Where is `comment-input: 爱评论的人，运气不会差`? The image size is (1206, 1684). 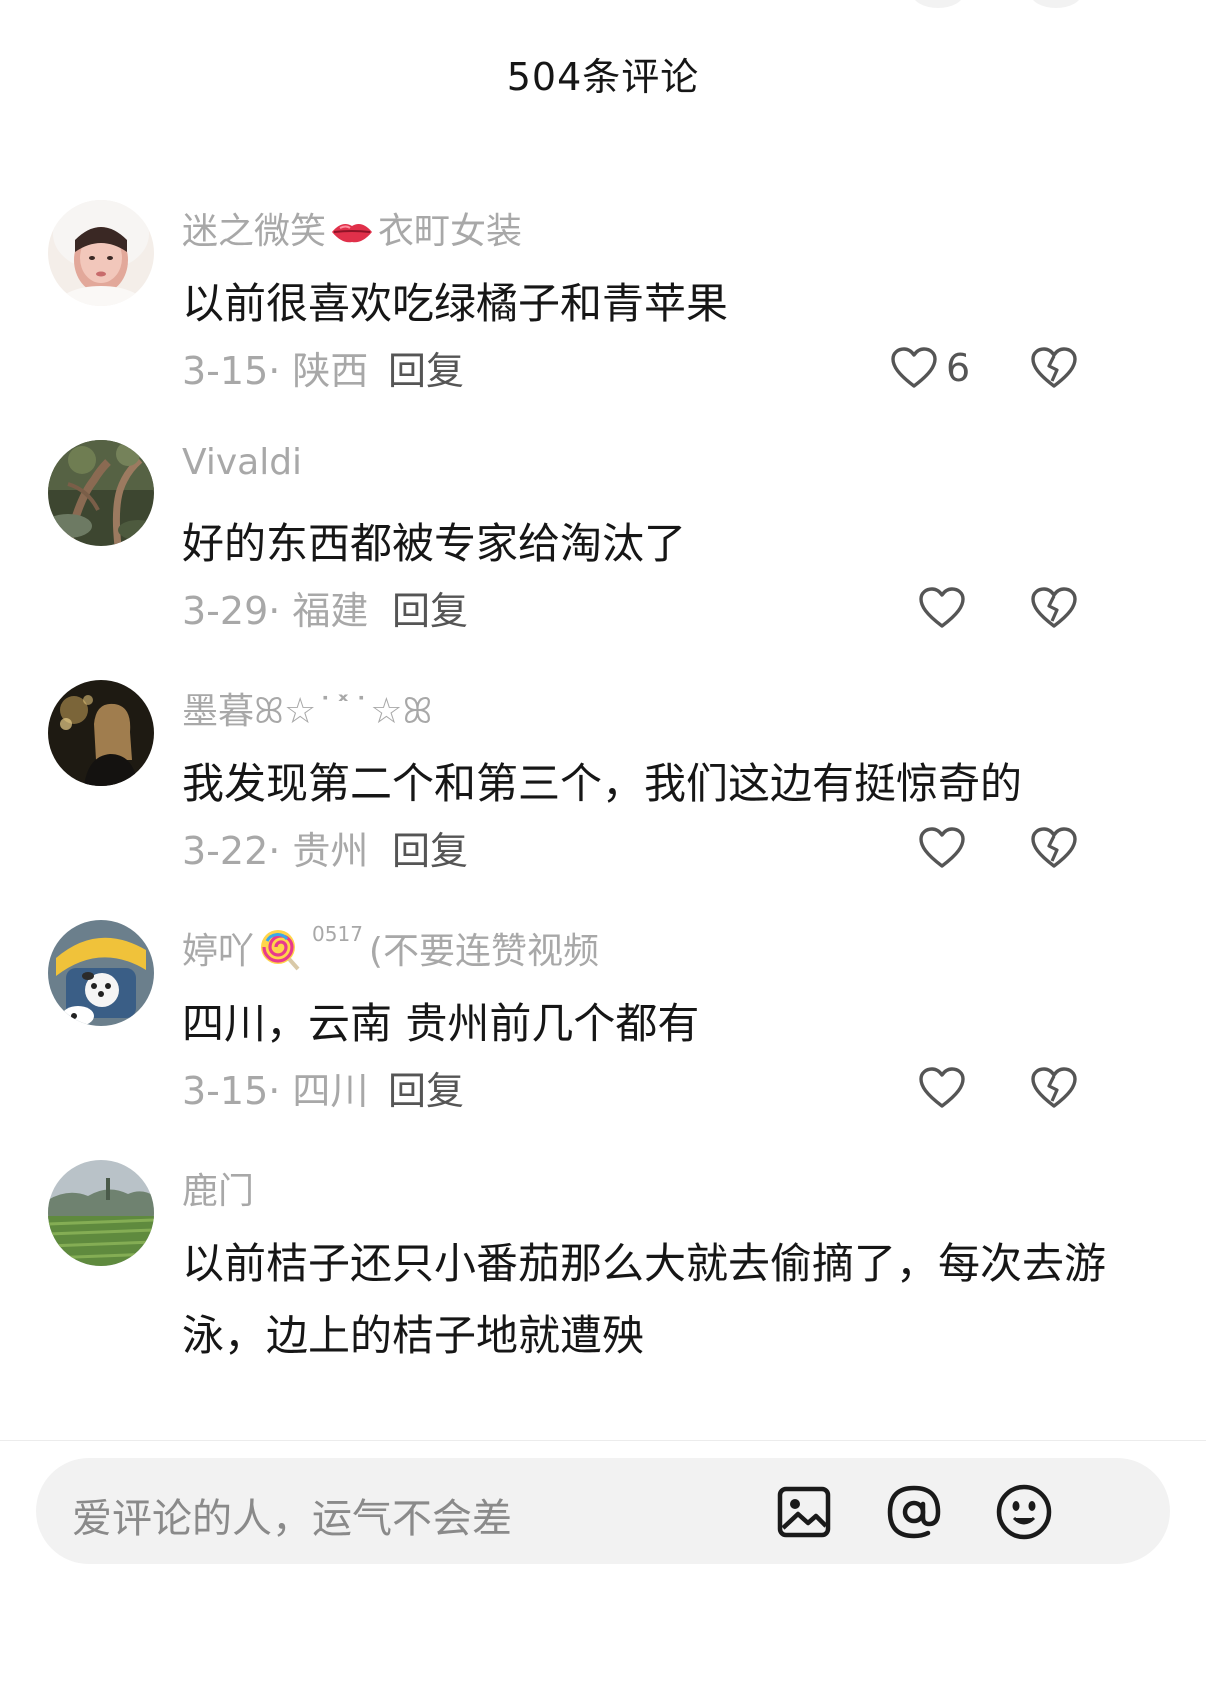 comment-input: 爱评论的人，运气不会差 is located at coordinates (603, 1511).